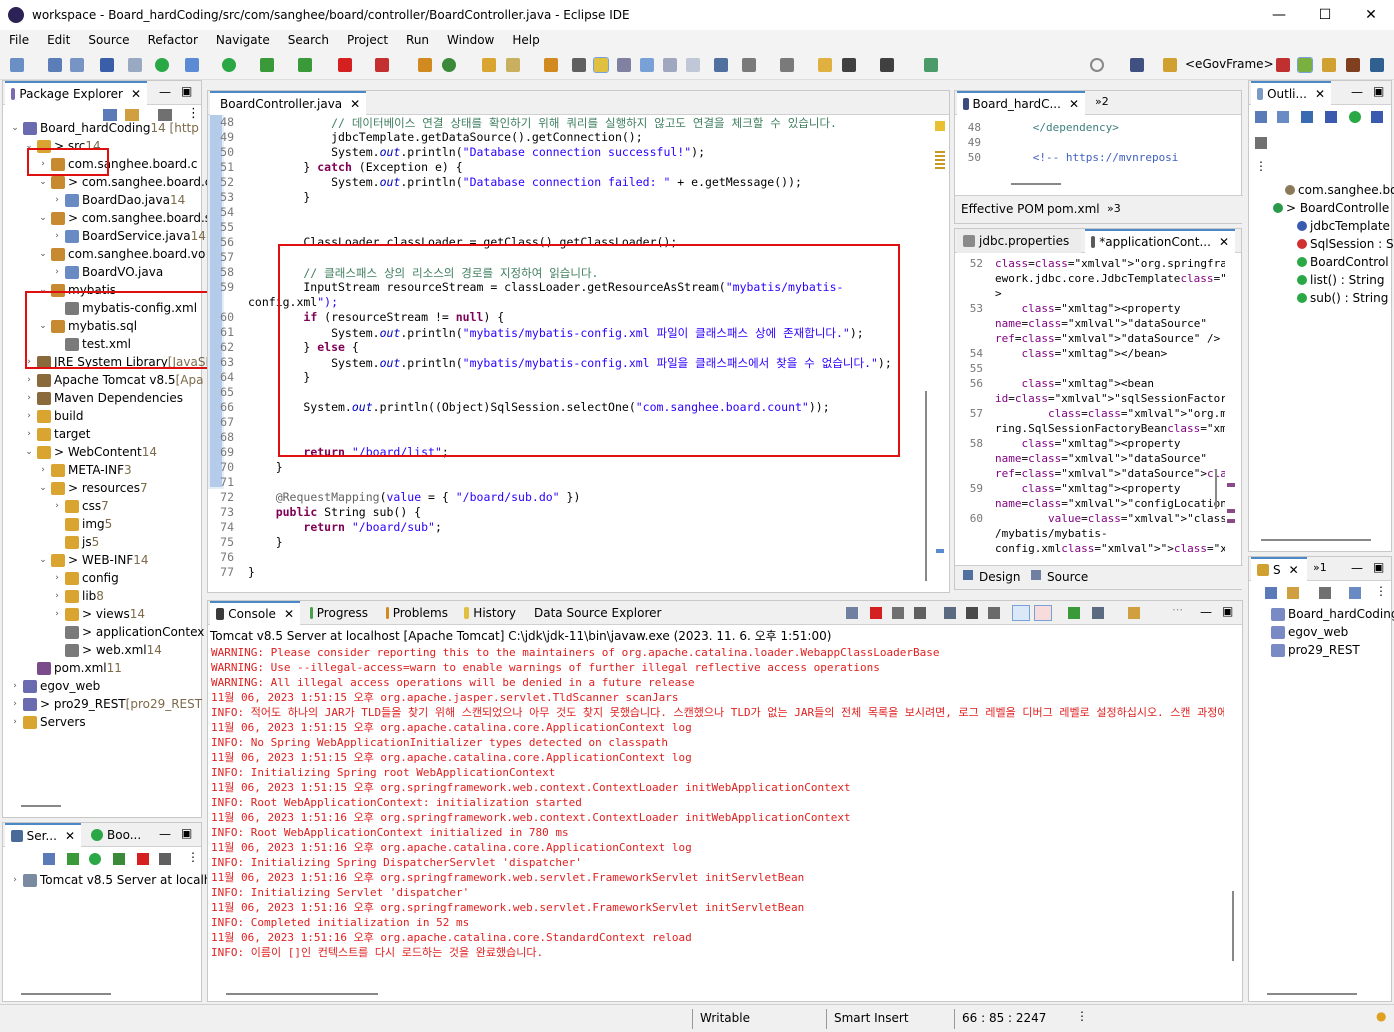 The image size is (1394, 1032). What do you see at coordinates (107, 65) in the screenshot?
I see `terminal-icon` at bounding box center [107, 65].